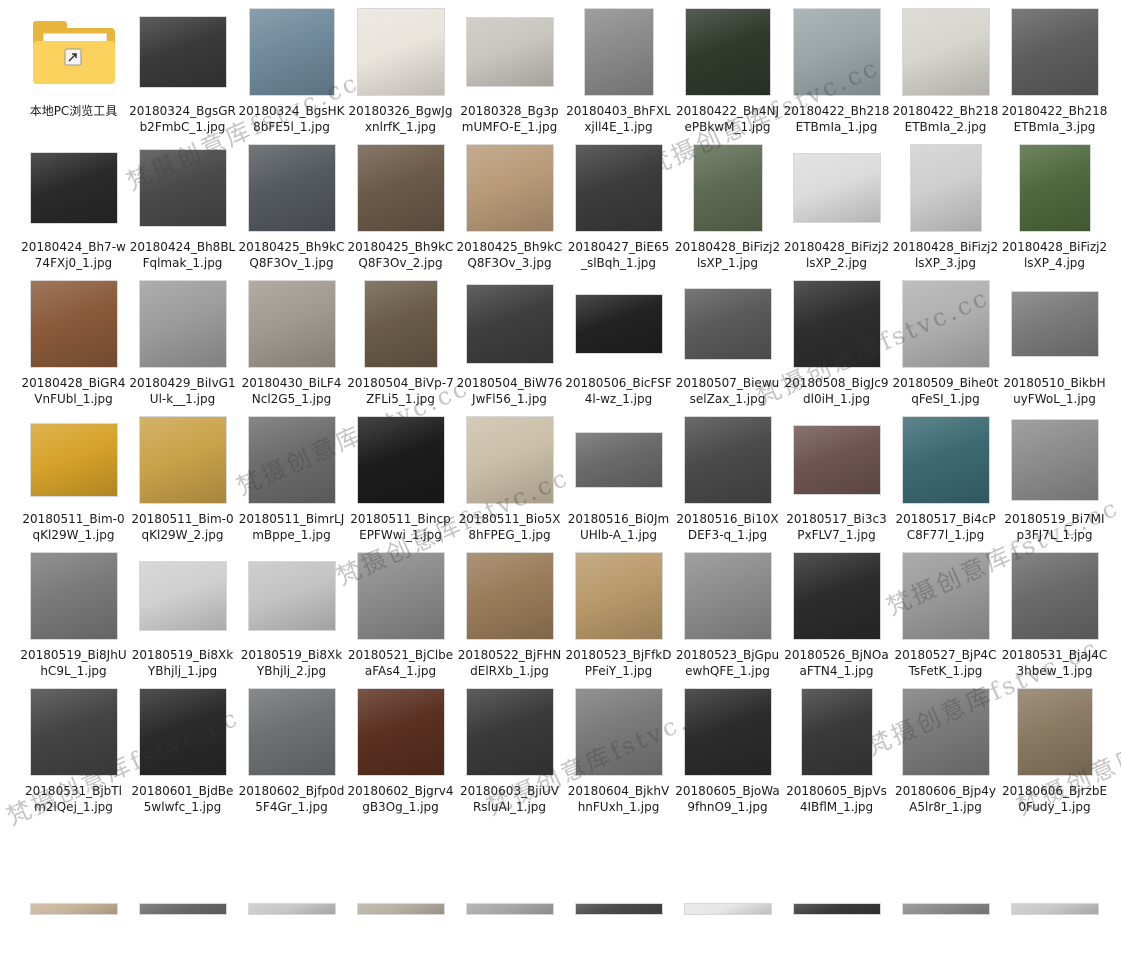 The height and width of the screenshot is (956, 1121). I want to click on file-name: 20180516_Bi0JmUHlb-A_1.jpg, so click(618, 527).